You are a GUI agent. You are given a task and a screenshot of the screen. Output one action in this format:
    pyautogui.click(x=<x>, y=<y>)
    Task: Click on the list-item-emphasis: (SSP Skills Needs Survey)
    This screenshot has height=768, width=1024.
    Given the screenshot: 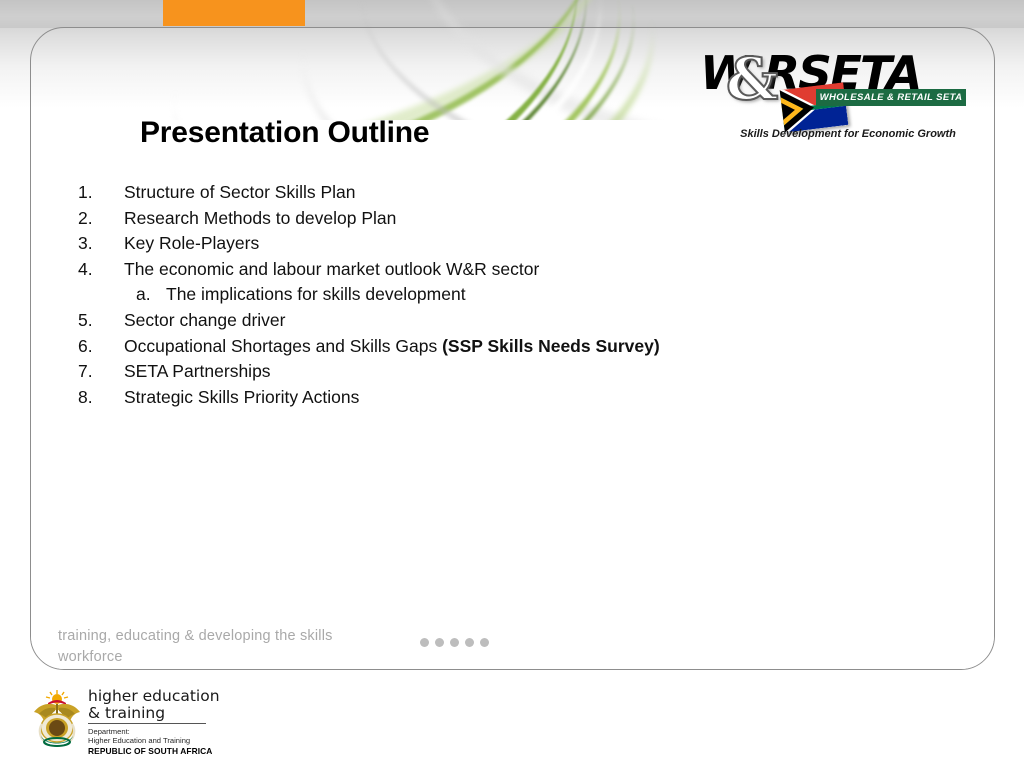 What is the action you would take?
    pyautogui.click(x=551, y=345)
    